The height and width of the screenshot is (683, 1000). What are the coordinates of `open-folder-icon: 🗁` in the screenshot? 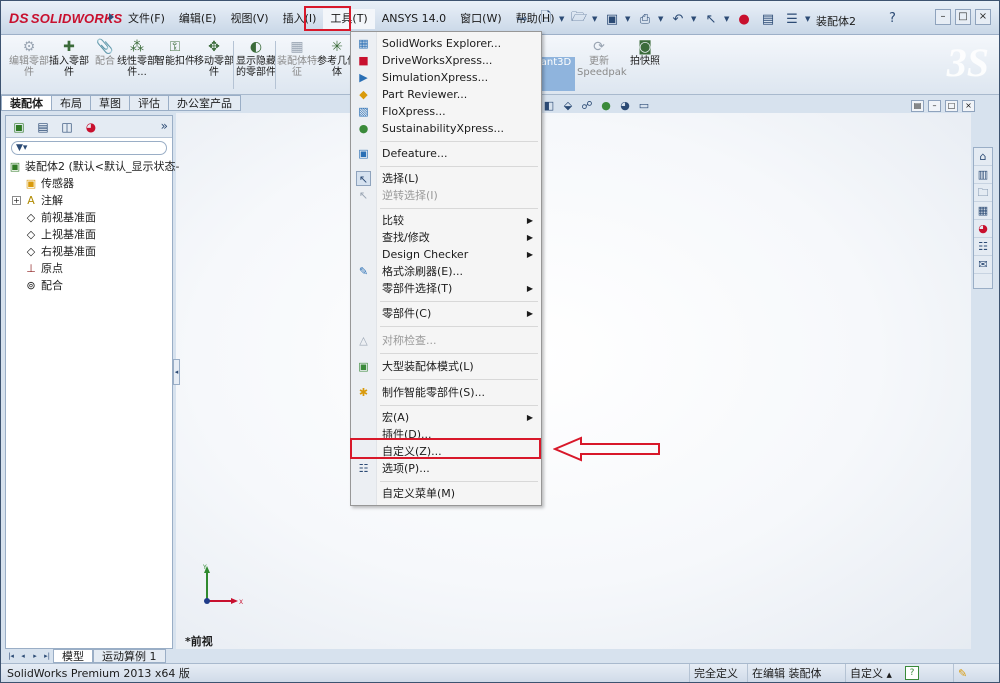 It's located at (579, 19).